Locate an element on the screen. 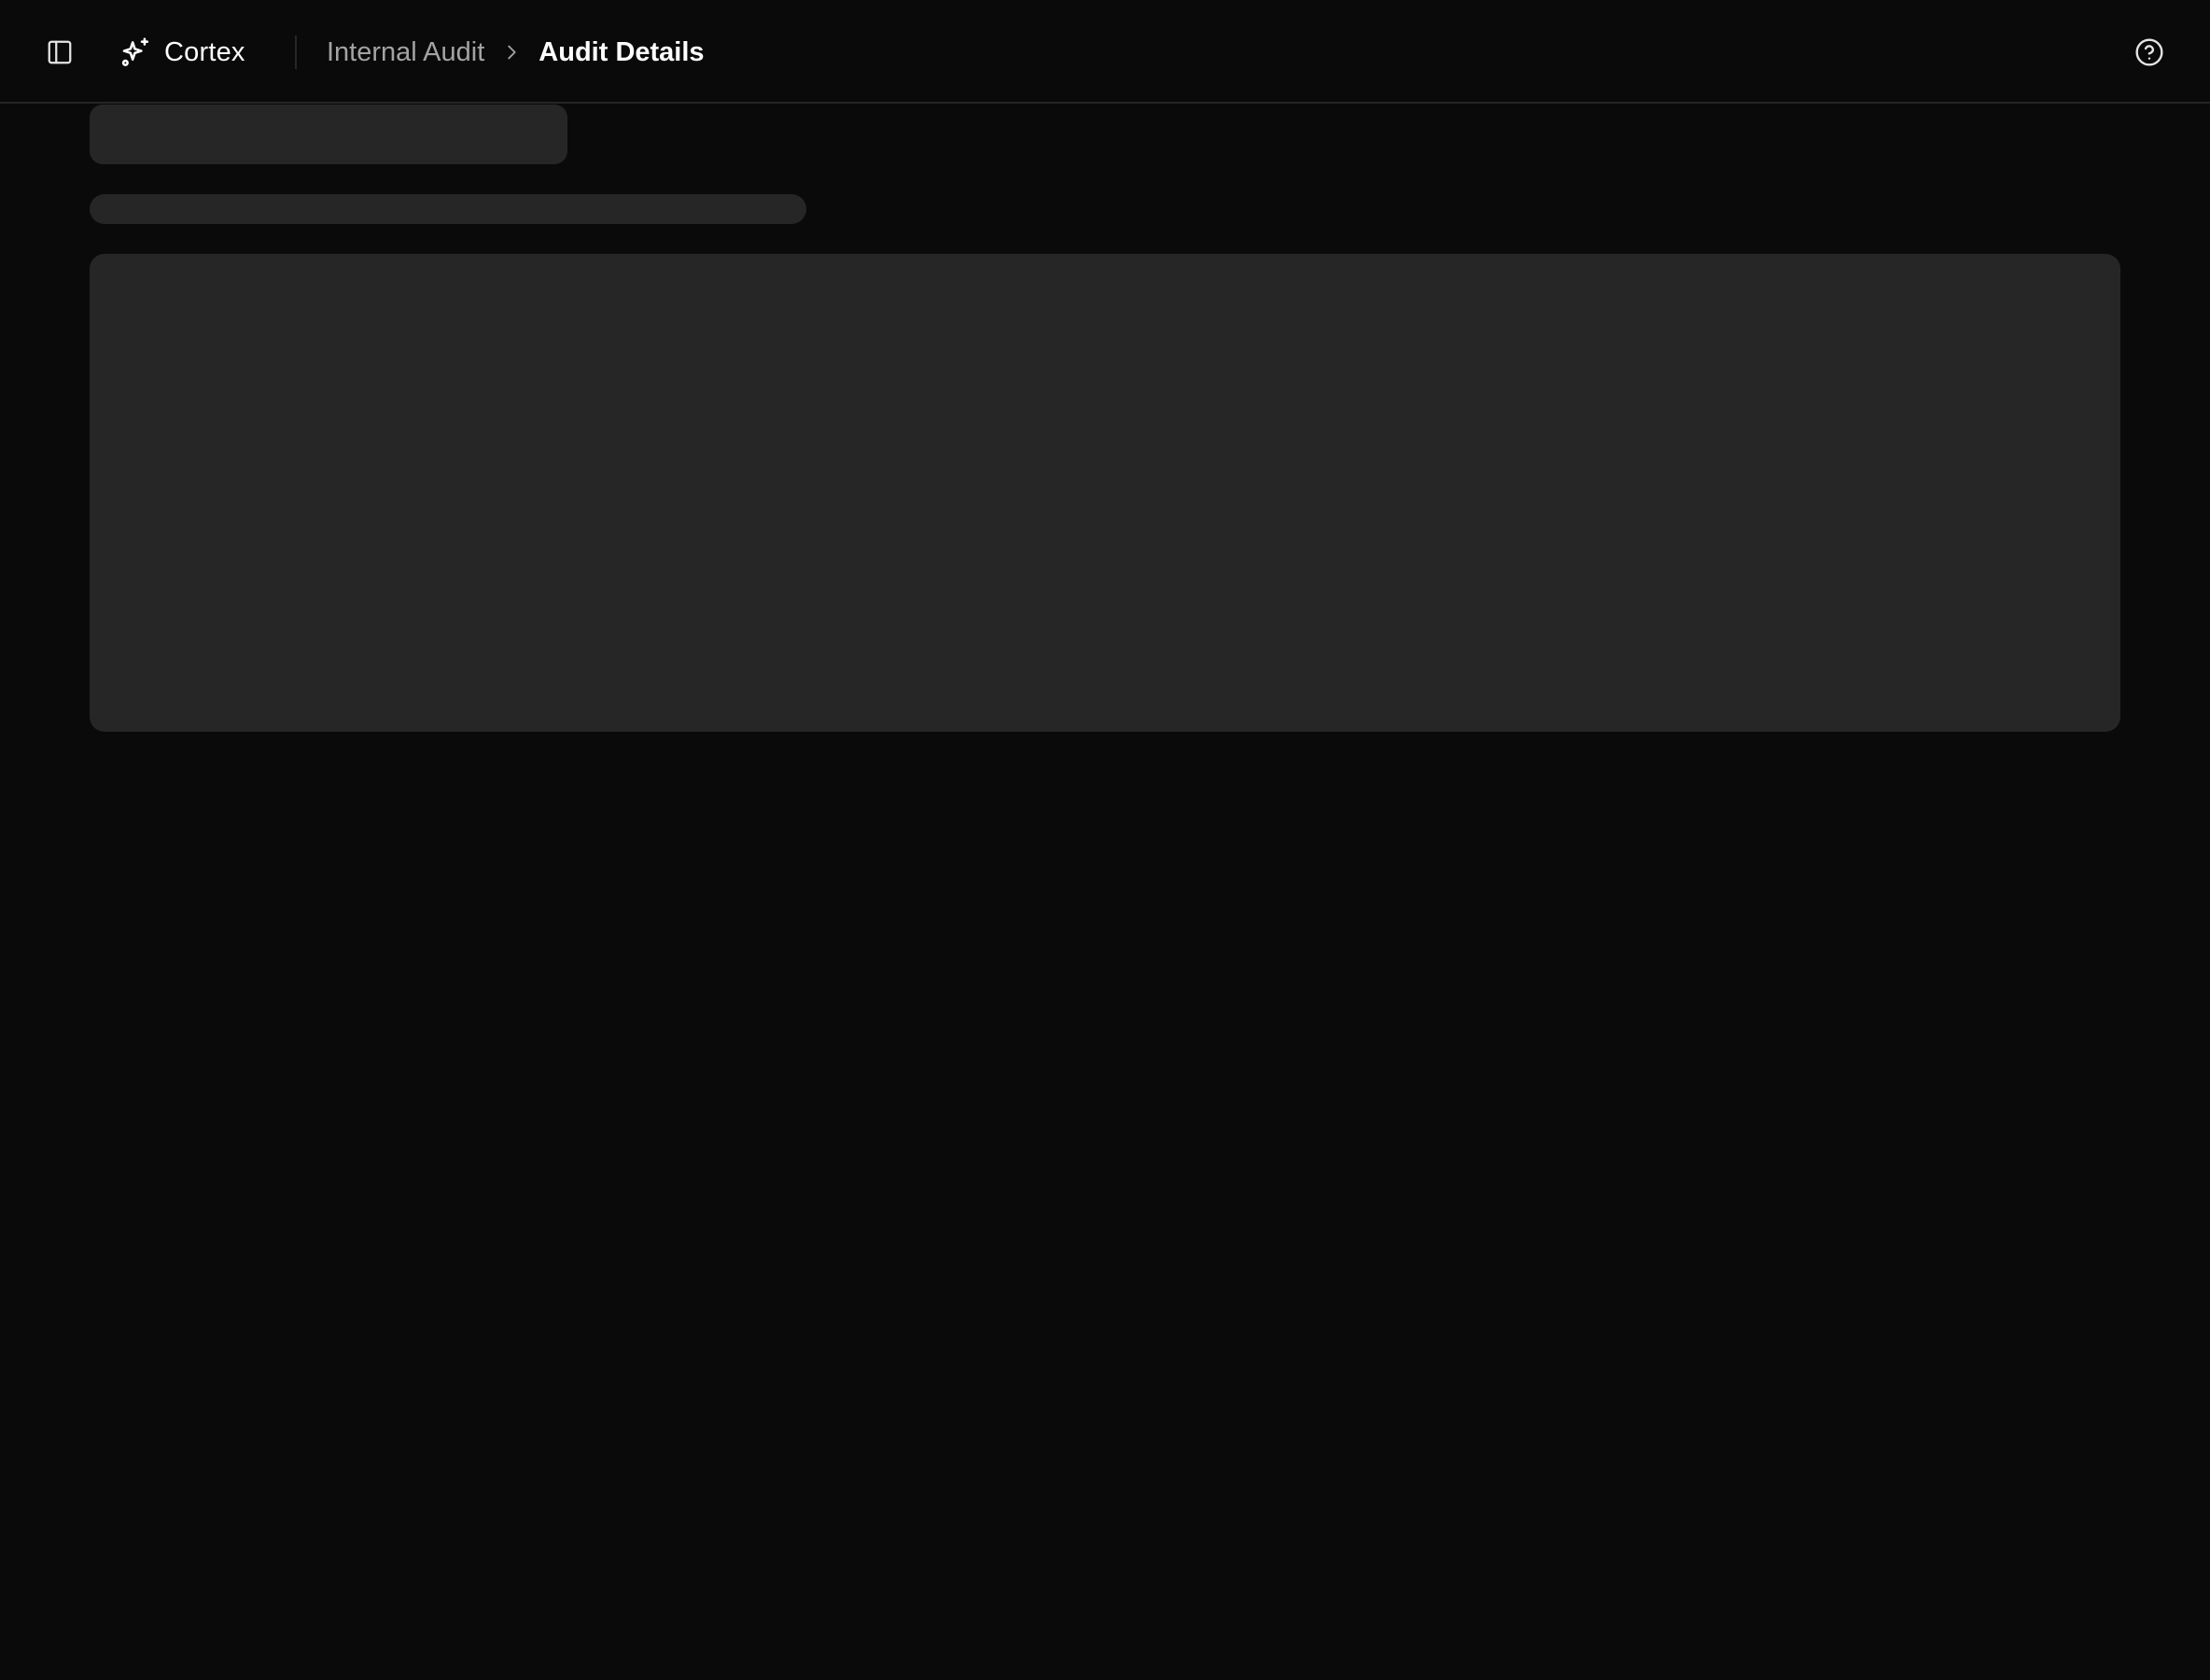 Image resolution: width=2210 pixels, height=1680 pixels. help-button is located at coordinates (2149, 52).